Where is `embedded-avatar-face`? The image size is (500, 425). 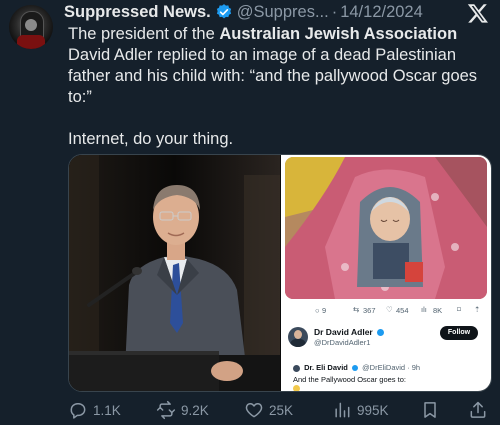 embedded-avatar-face is located at coordinates (298, 334).